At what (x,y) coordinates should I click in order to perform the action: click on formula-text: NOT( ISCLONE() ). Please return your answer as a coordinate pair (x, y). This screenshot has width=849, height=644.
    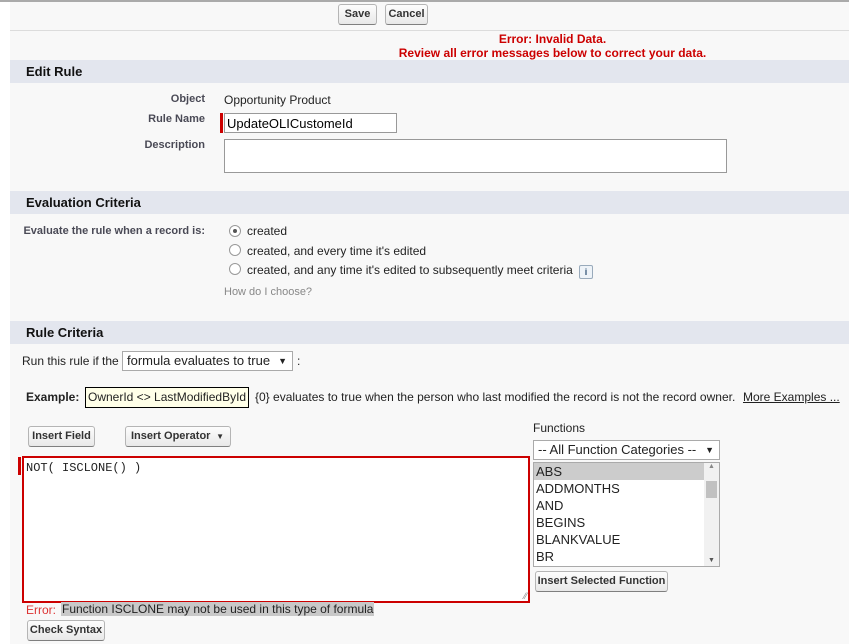
    Looking at the image, I should click on (84, 468).